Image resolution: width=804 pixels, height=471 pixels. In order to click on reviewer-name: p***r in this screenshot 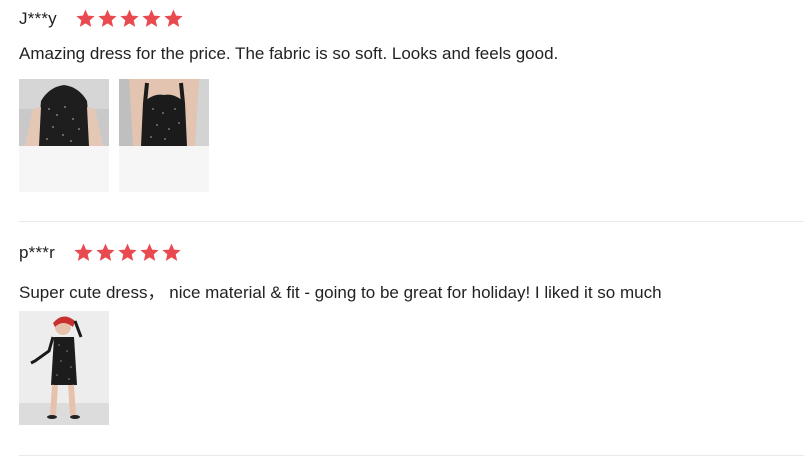, I will do `click(37, 252)`.